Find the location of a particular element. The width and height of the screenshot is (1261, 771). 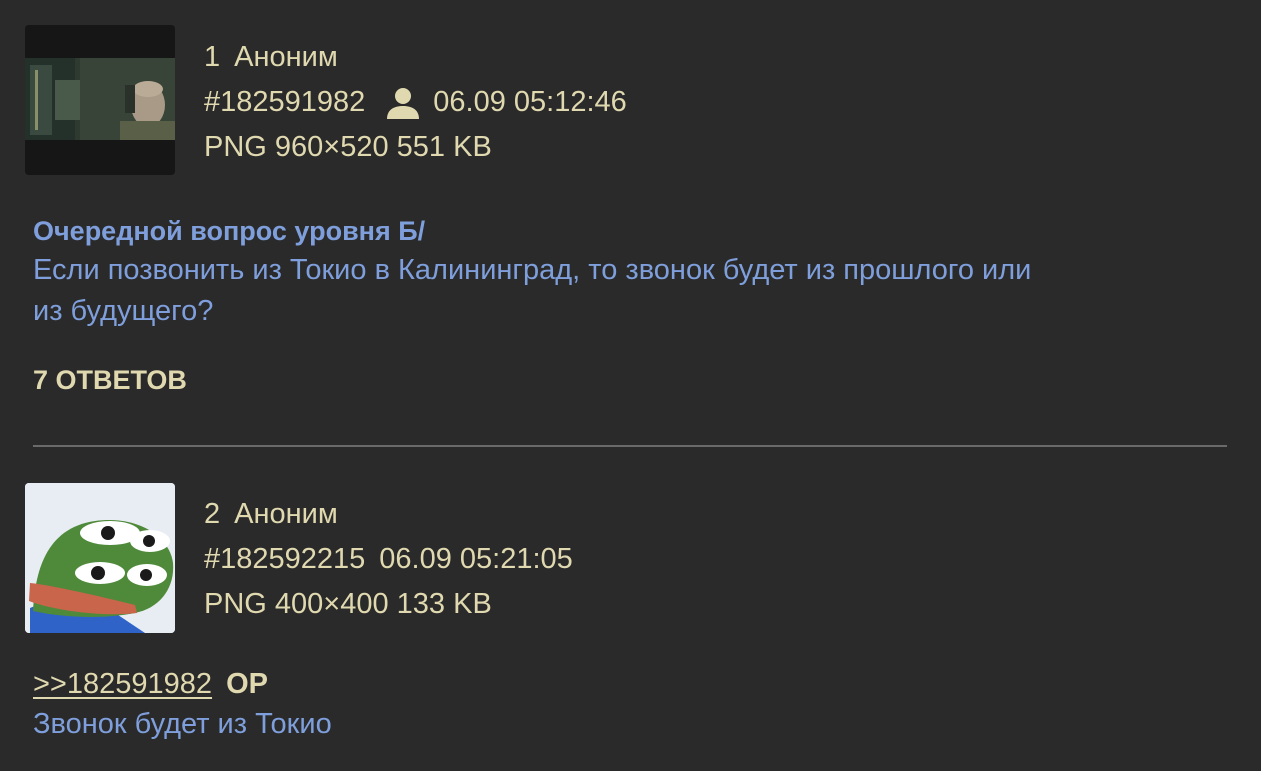

file-info-row: PNG 400×400 133 KB is located at coordinates (388, 604).